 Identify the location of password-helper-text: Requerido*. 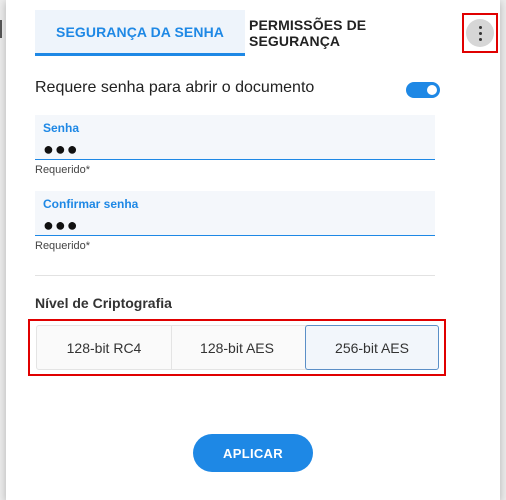
(63, 170).